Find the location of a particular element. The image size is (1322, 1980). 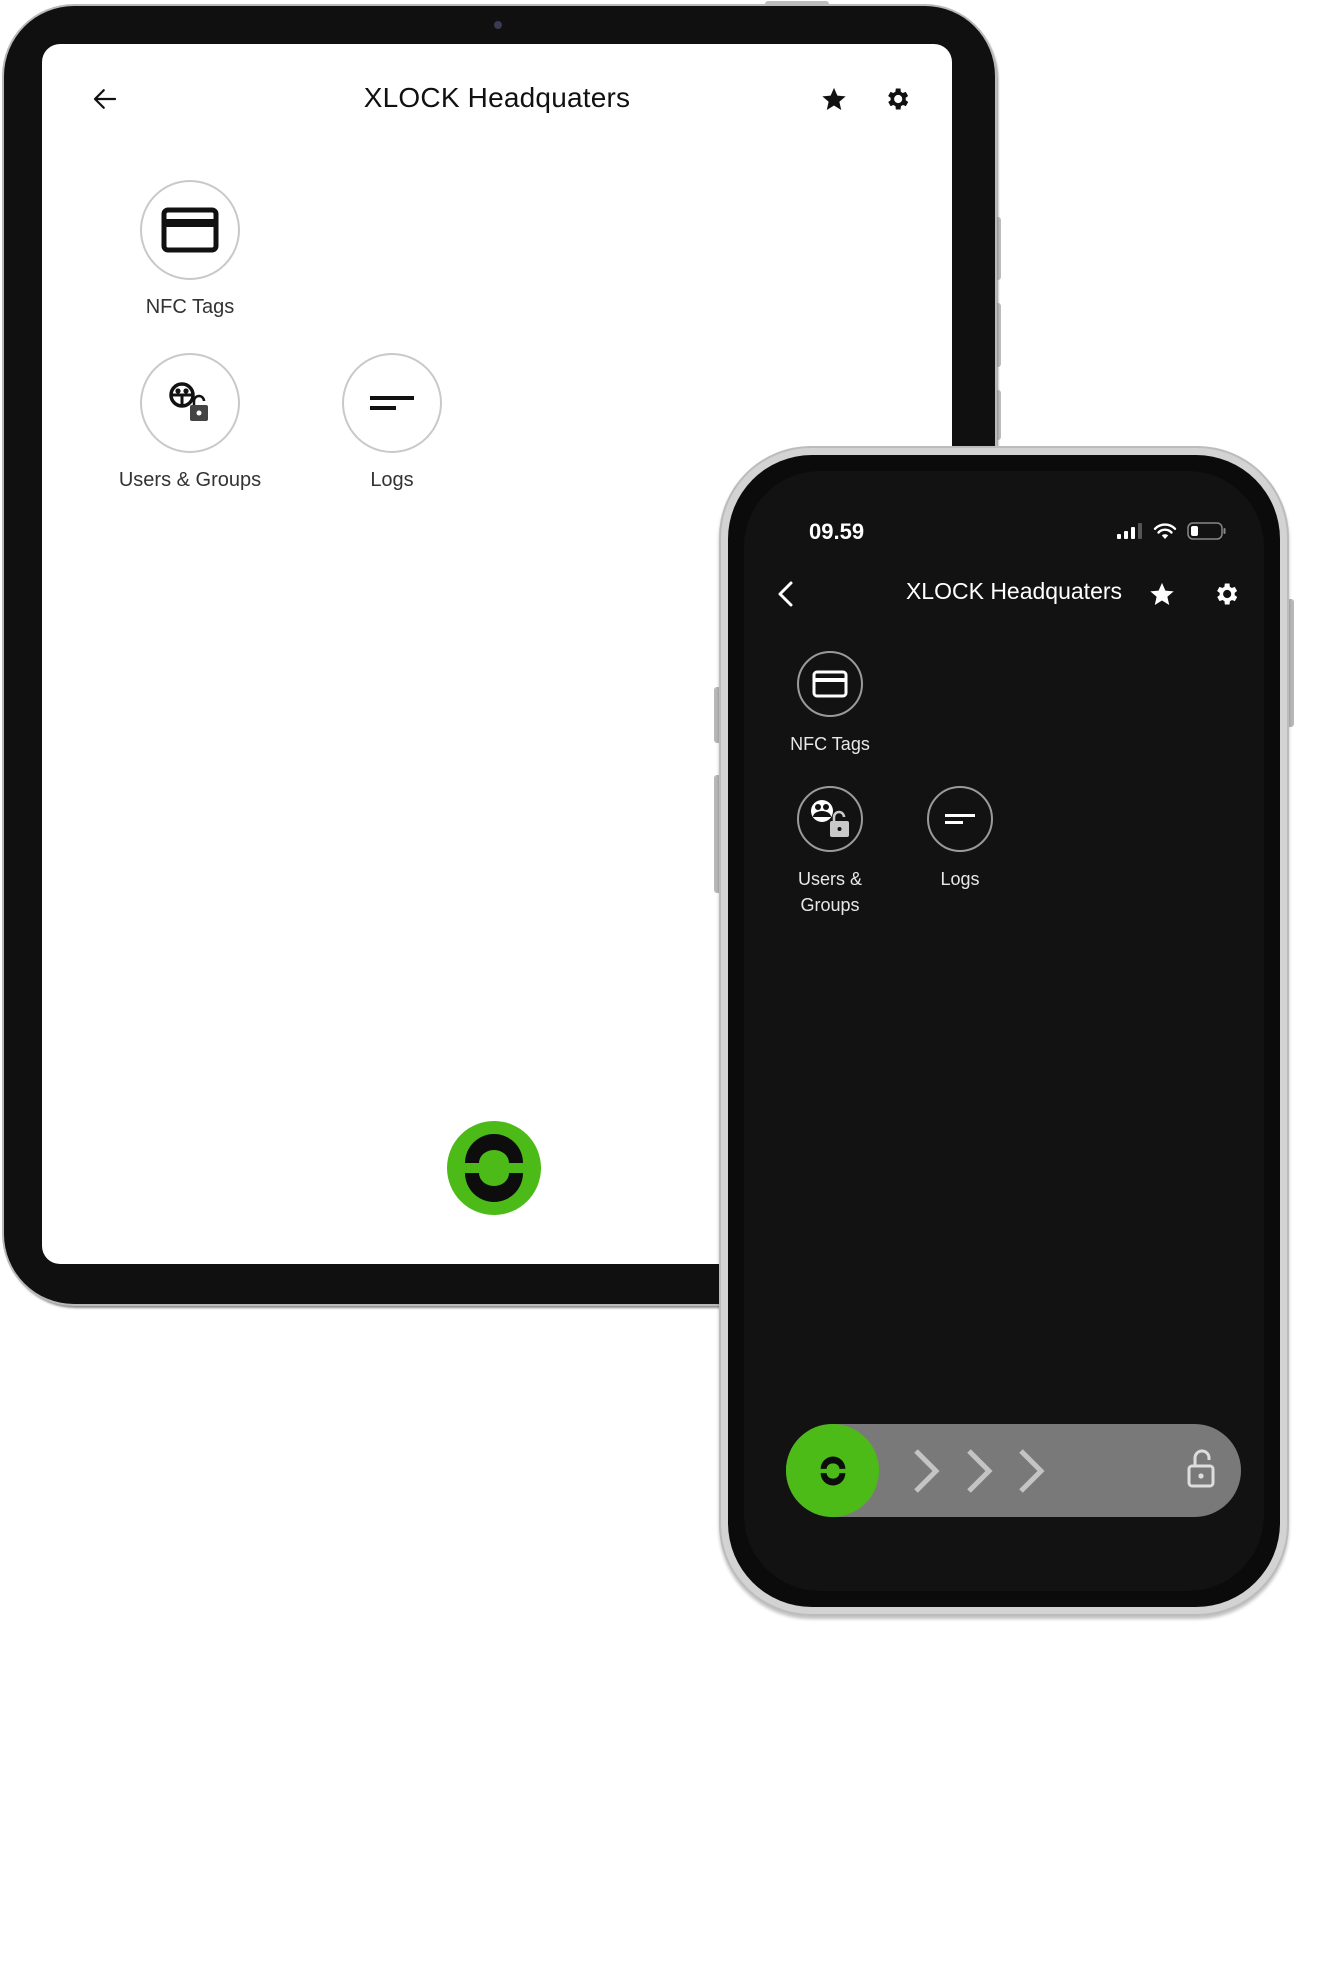

tile-label-line1: Users & is located at coordinates (829, 879).